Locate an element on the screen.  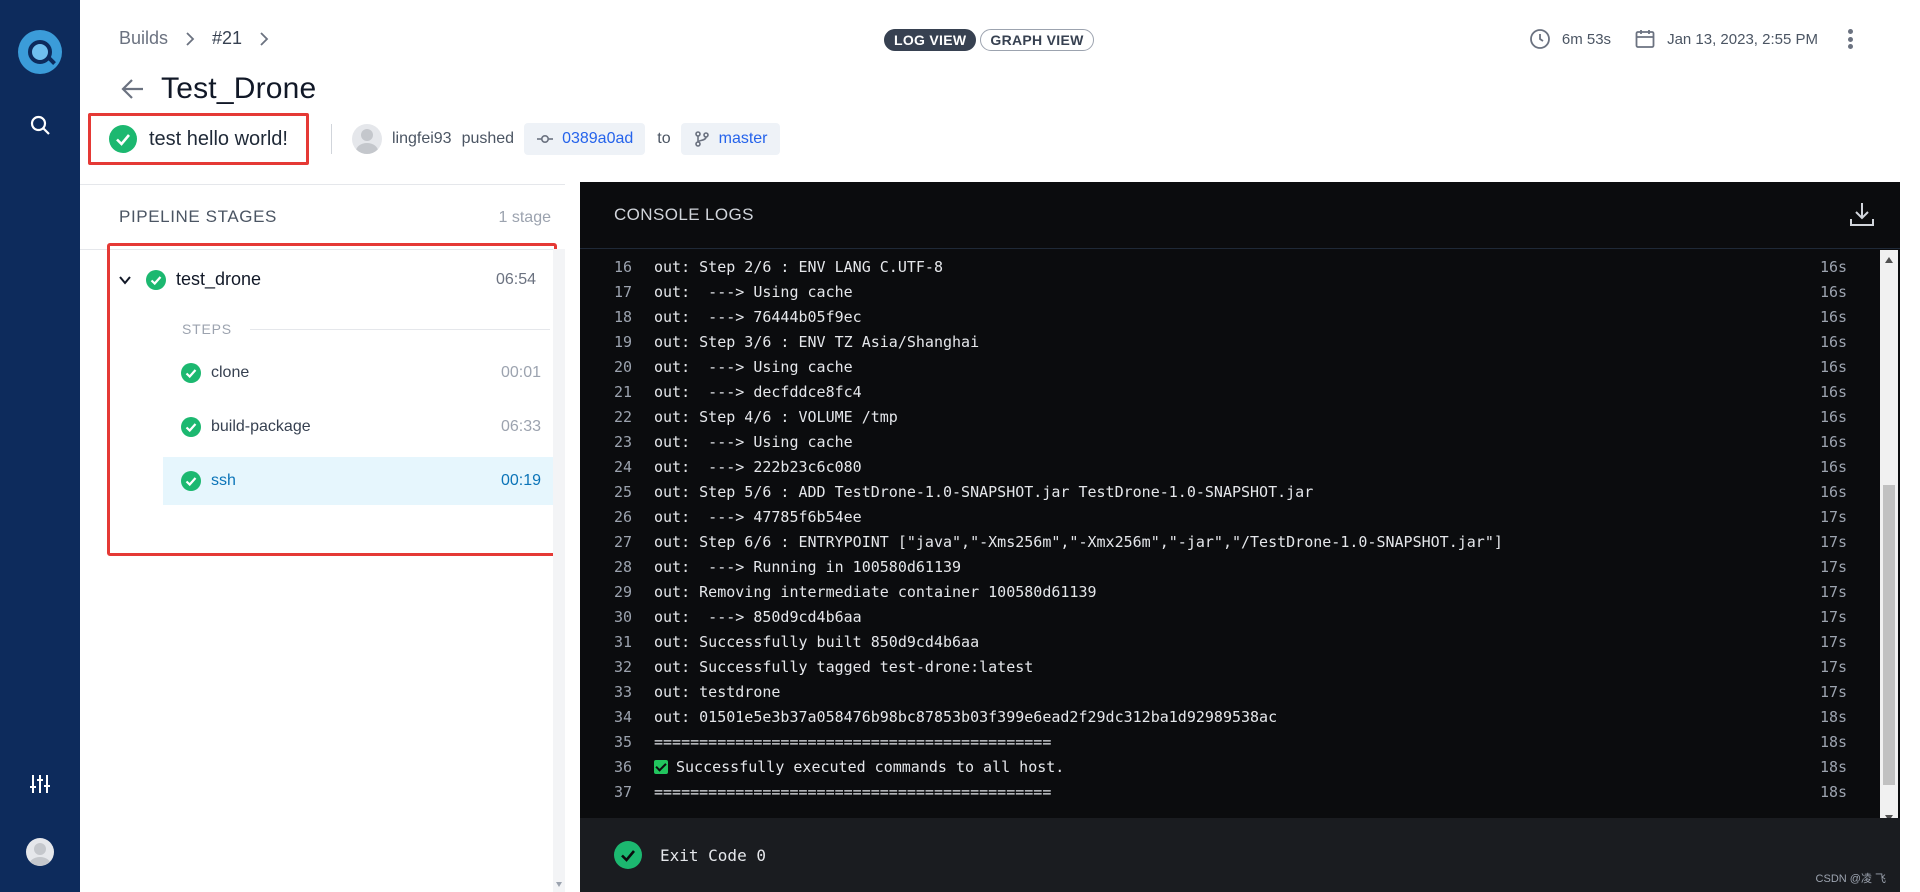
commit-message-box: test hello world! is located at coordinates (198, 139).